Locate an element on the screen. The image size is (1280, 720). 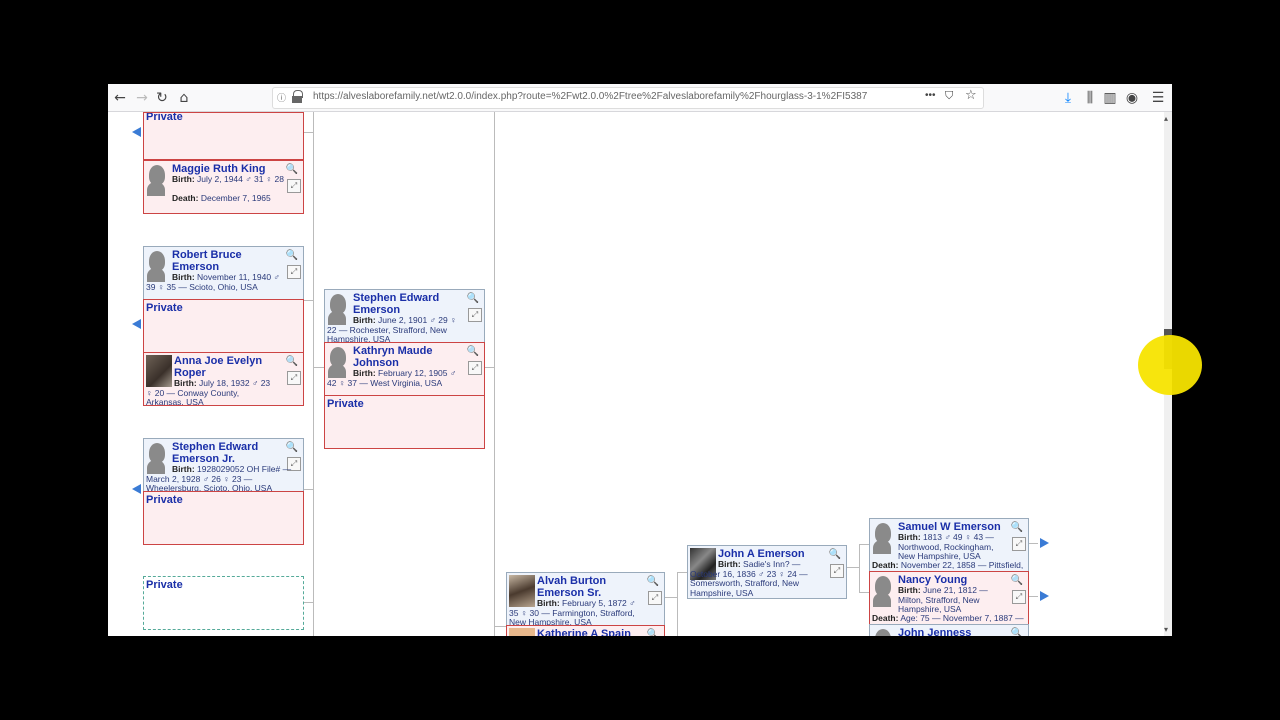
person-name: Katherine A Spain is located at coordinates (587, 632).